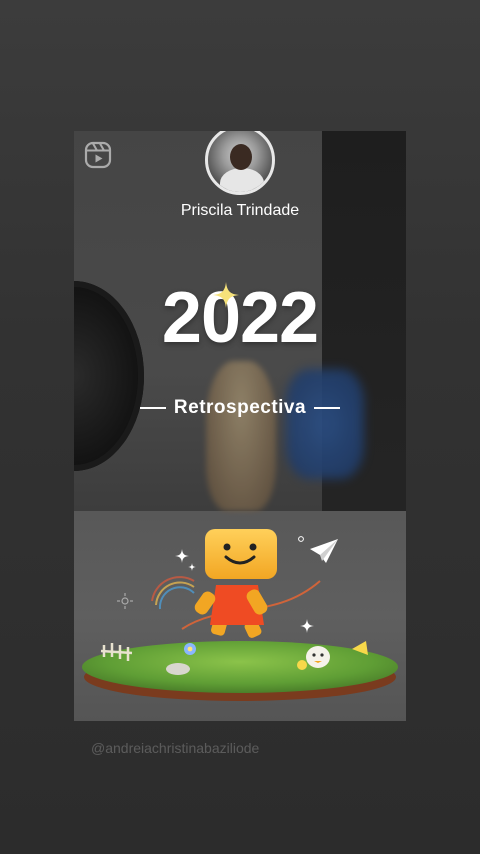 This screenshot has height=854, width=480. I want to click on year-title: 2022, so click(240, 318).